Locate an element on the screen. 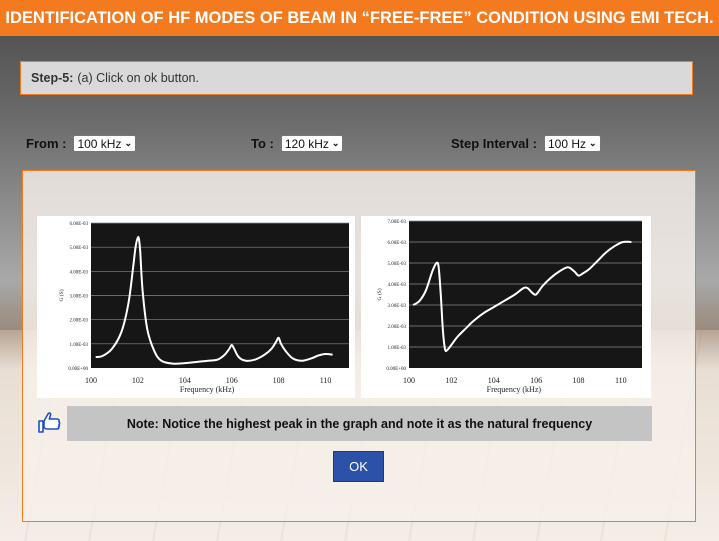 The height and width of the screenshot is (541, 719). from-select: 100 kHz ⌄ is located at coordinates (105, 143).